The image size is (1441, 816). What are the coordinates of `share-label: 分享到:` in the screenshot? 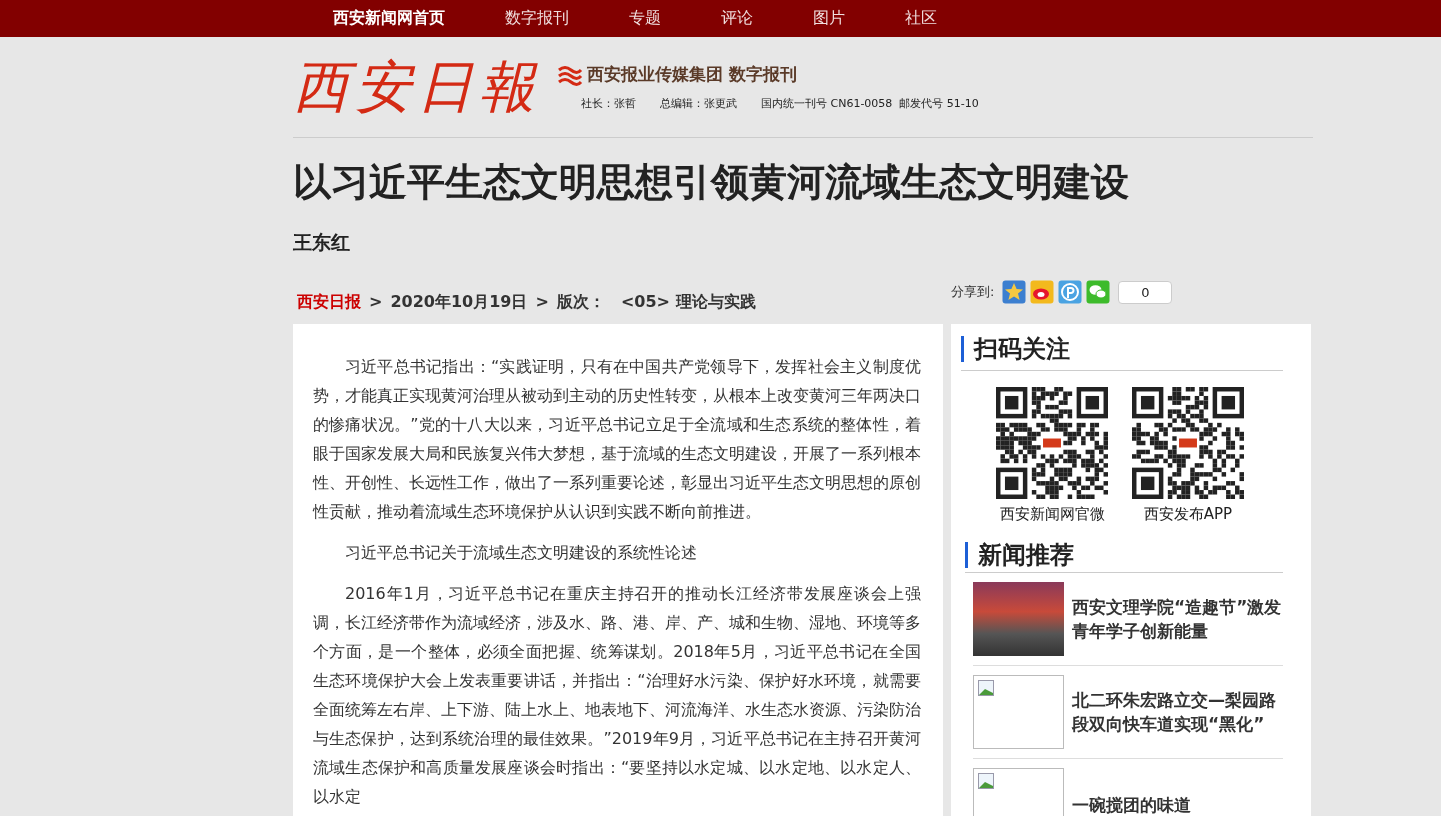 It's located at (973, 292).